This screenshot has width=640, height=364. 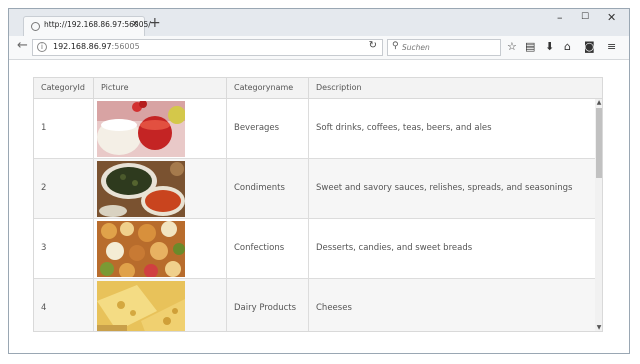 What do you see at coordinates (135, 24) in the screenshot?
I see `tab-close-icon: ×` at bounding box center [135, 24].